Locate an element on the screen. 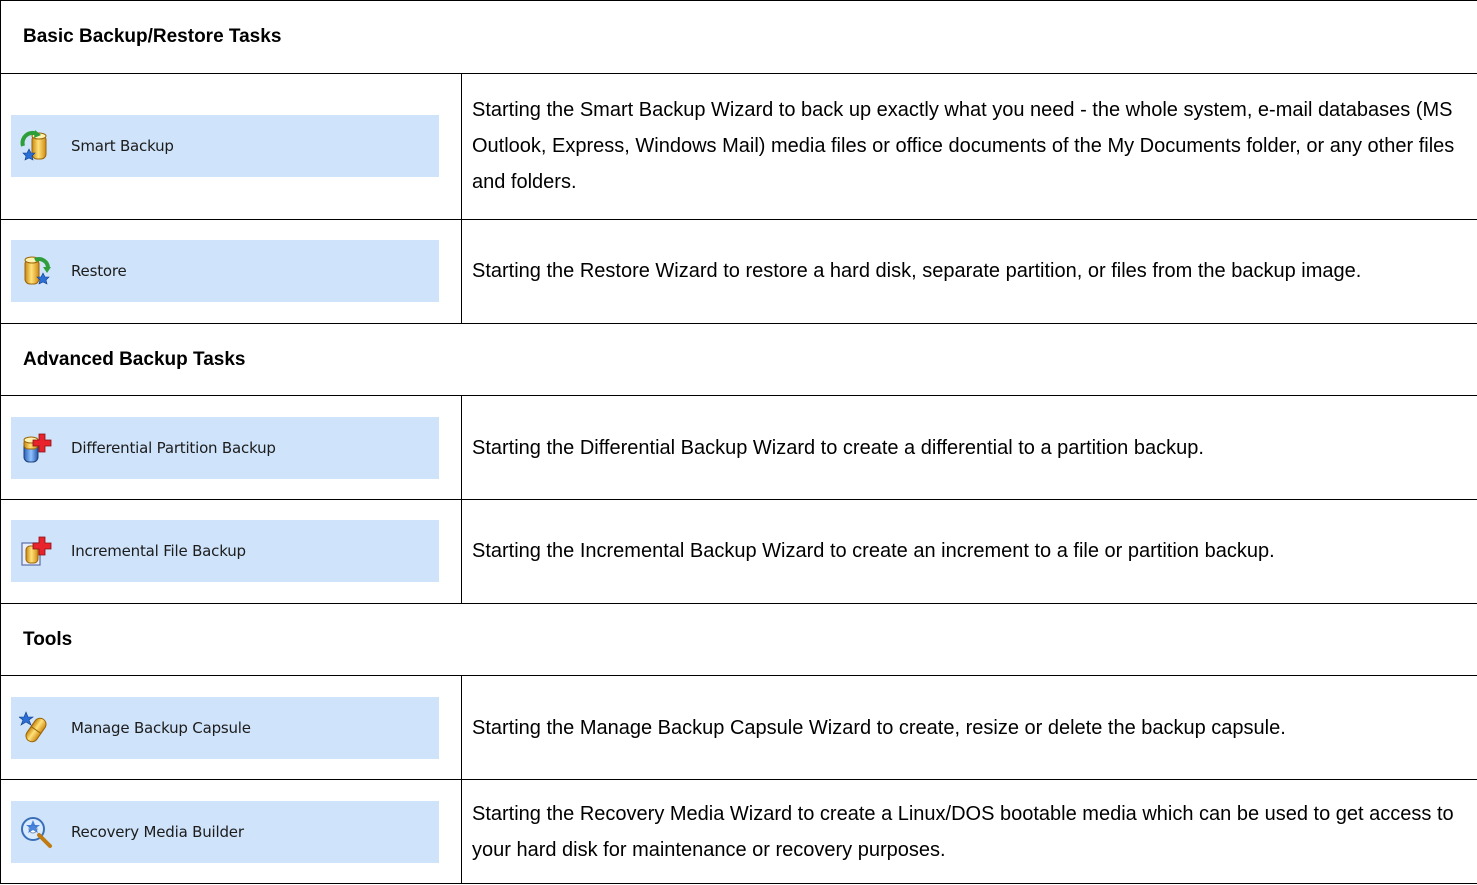  incremental-file-backup-button: Incremental File Backup is located at coordinates (225, 551).